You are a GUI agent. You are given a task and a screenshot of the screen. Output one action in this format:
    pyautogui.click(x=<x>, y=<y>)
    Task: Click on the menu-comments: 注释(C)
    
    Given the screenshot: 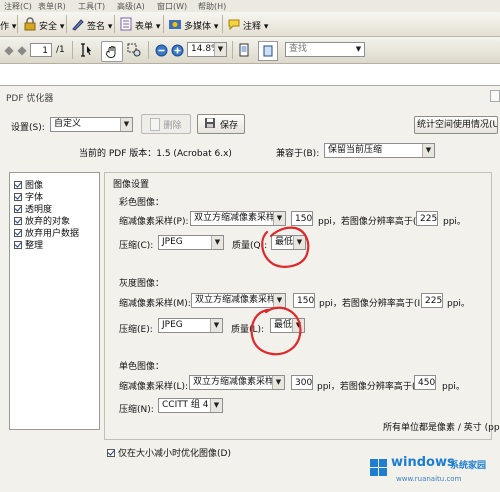 What is the action you would take?
    pyautogui.click(x=18, y=6)
    